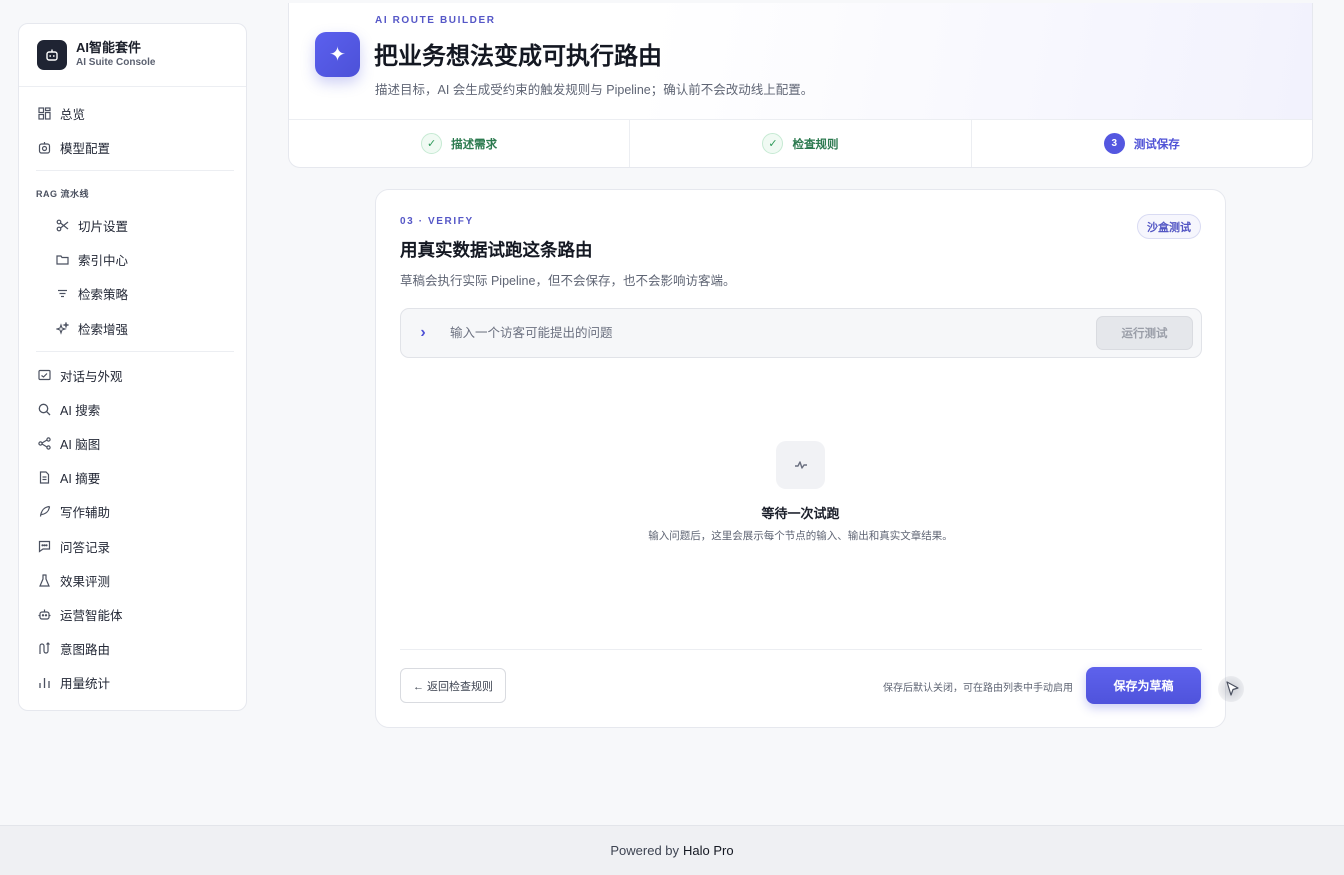 The width and height of the screenshot is (1344, 875). What do you see at coordinates (800, 513) in the screenshot?
I see `empty-state-title: 等待一次试跑` at bounding box center [800, 513].